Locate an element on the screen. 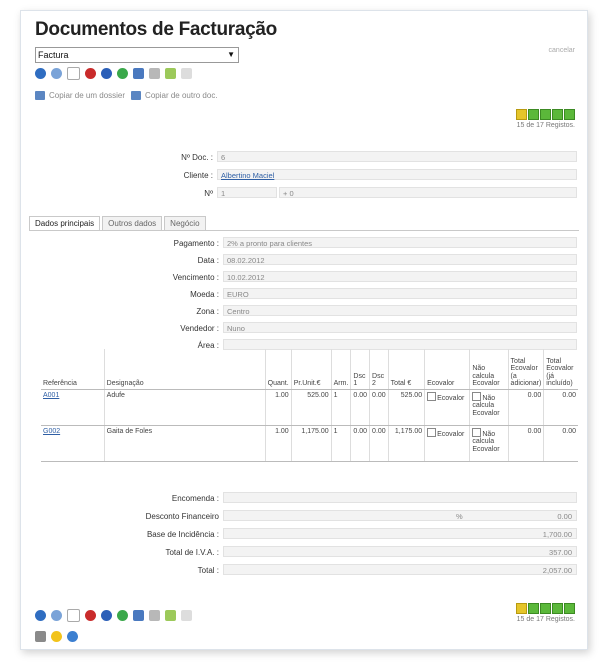  no-field: 1 is located at coordinates (247, 192).